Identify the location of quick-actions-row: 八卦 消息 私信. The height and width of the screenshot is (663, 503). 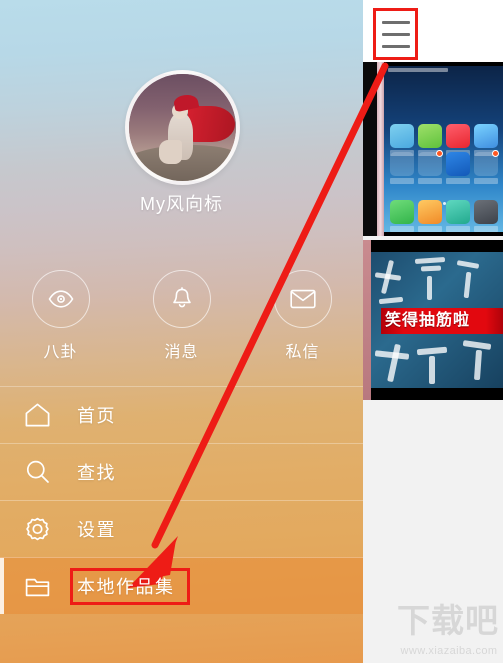
(181, 322).